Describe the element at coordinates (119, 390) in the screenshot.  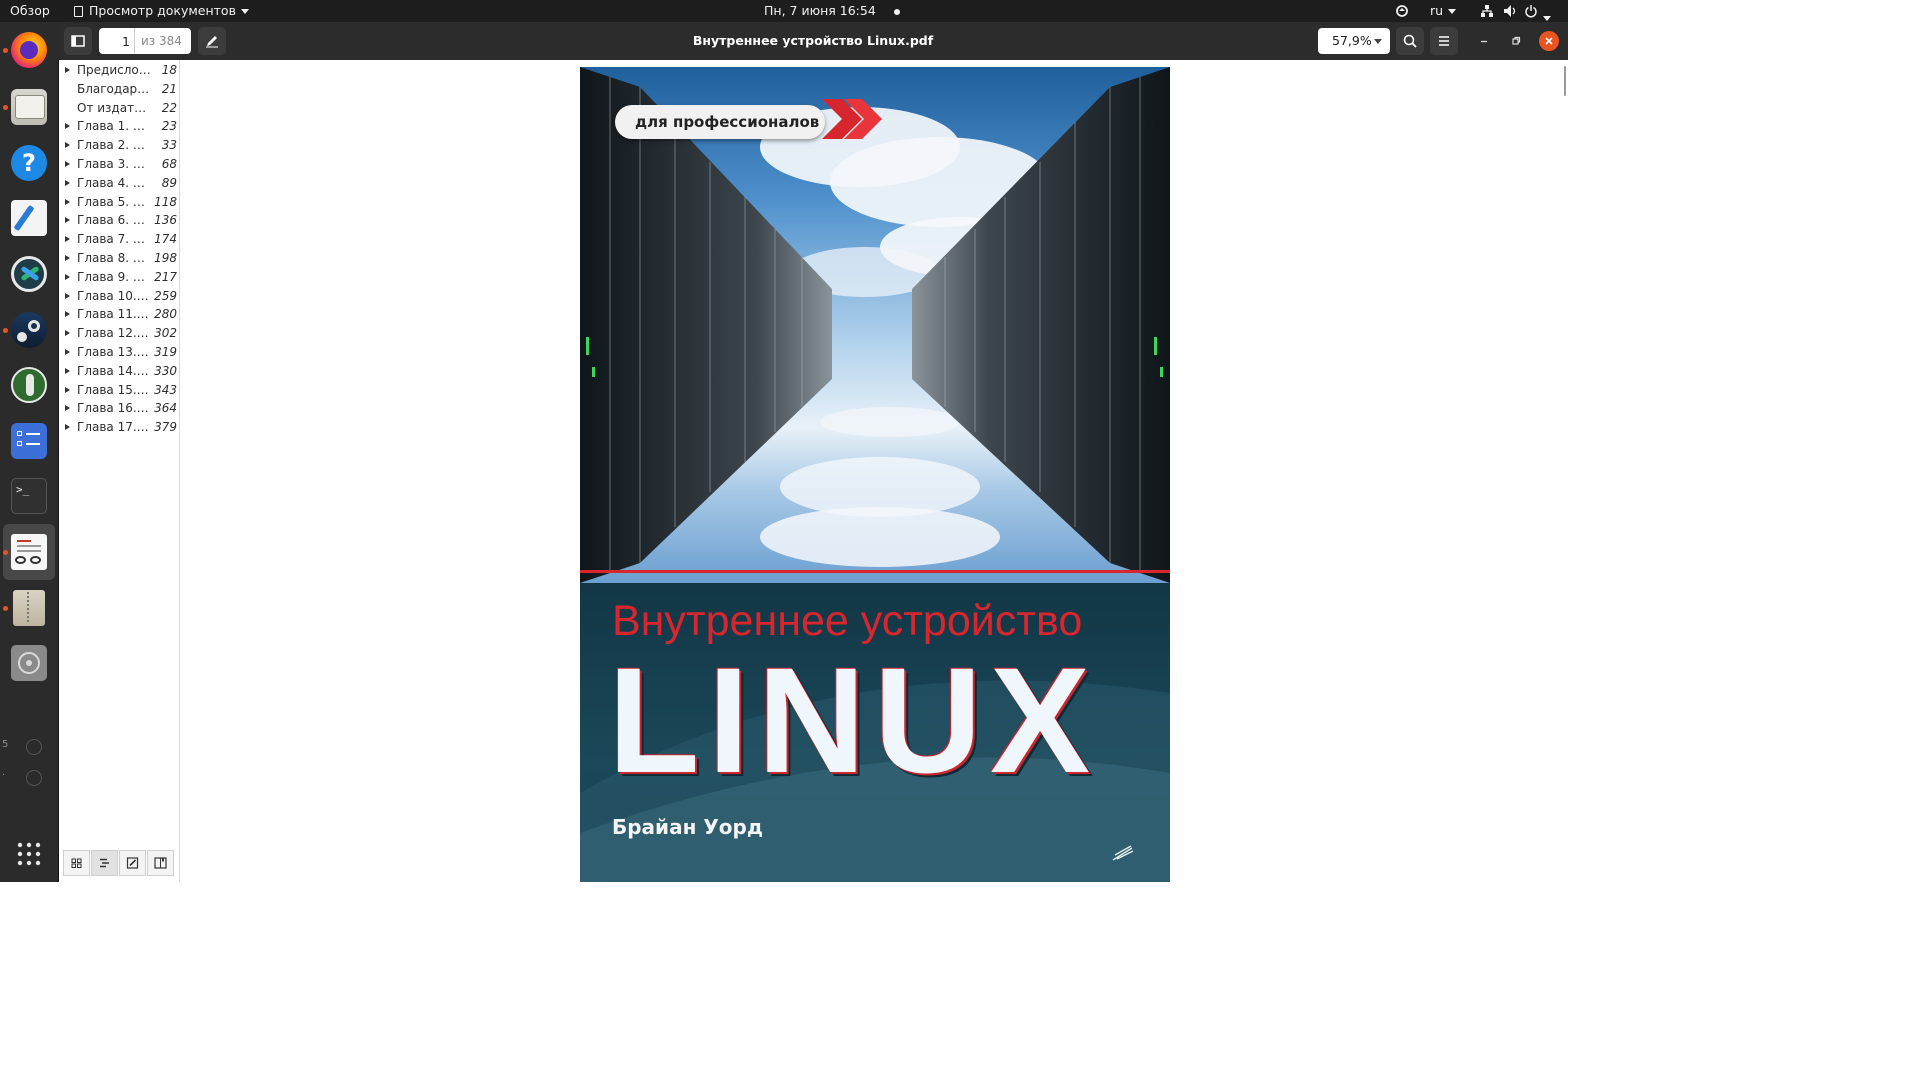
I see `outline-item: Глава 15. … 343` at that location.